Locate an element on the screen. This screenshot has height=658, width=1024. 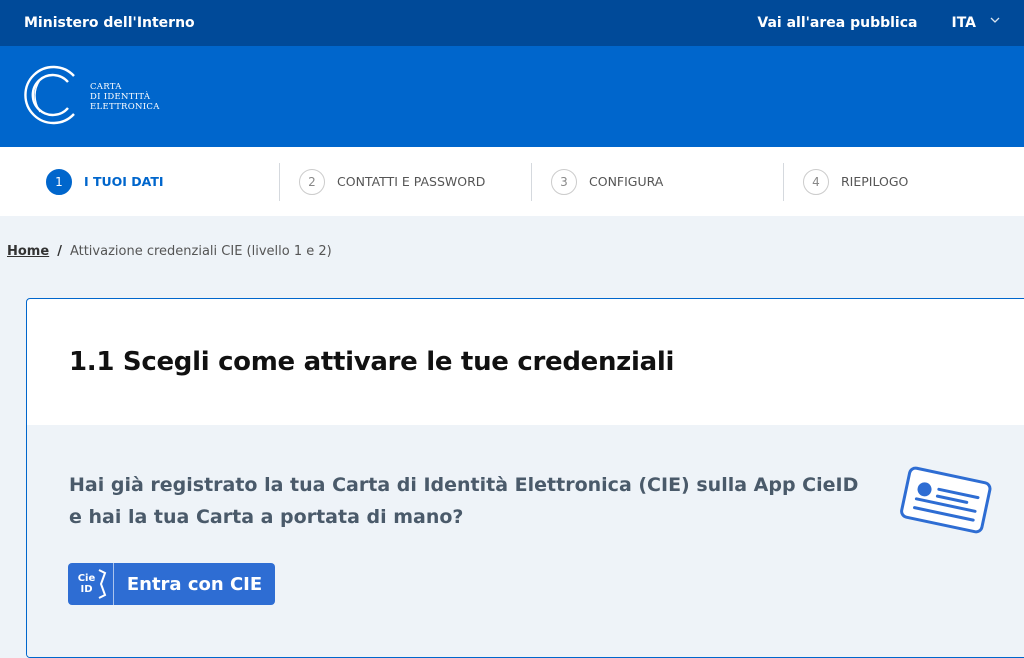
step-3: 3 CONFIGURA is located at coordinates (657, 182).